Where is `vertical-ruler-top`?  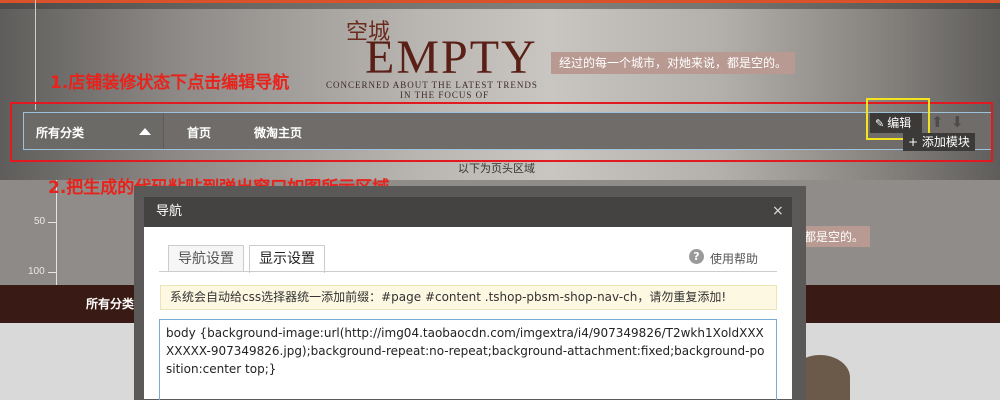
vertical-ruler-top is located at coordinates (32, 55).